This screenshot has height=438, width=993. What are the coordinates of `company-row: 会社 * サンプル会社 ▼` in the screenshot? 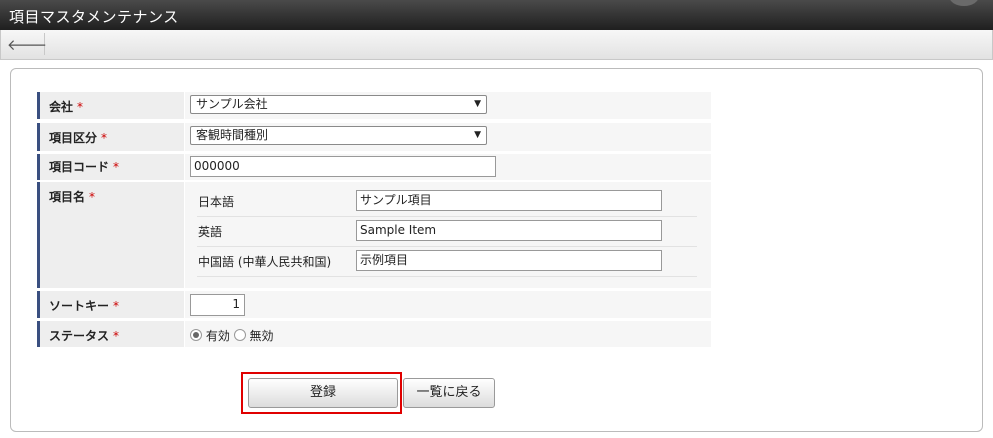 It's located at (374, 105).